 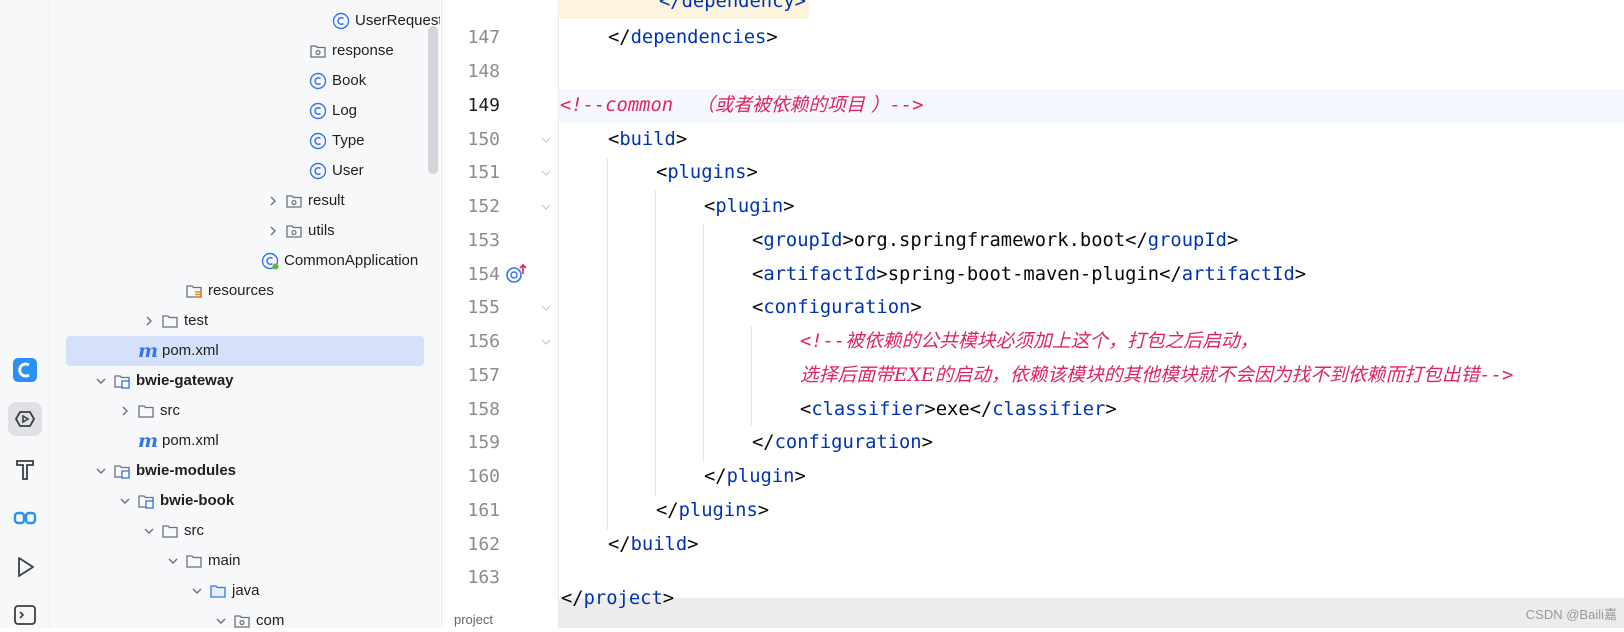 What do you see at coordinates (245, 617) in the screenshot?
I see `tree-item: com` at bounding box center [245, 617].